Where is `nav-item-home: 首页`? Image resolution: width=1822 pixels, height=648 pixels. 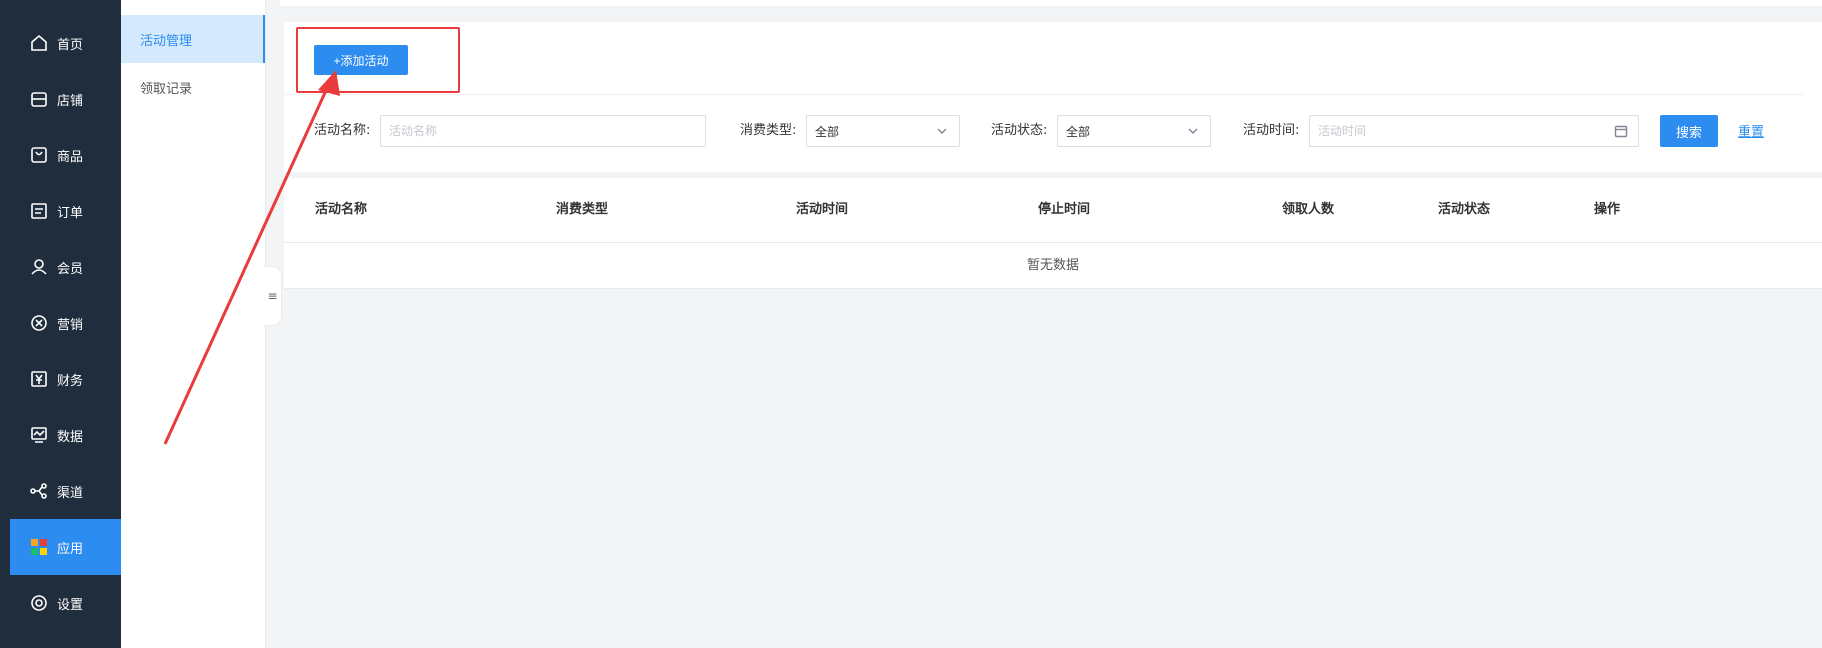
nav-item-home: 首页 is located at coordinates (65, 43).